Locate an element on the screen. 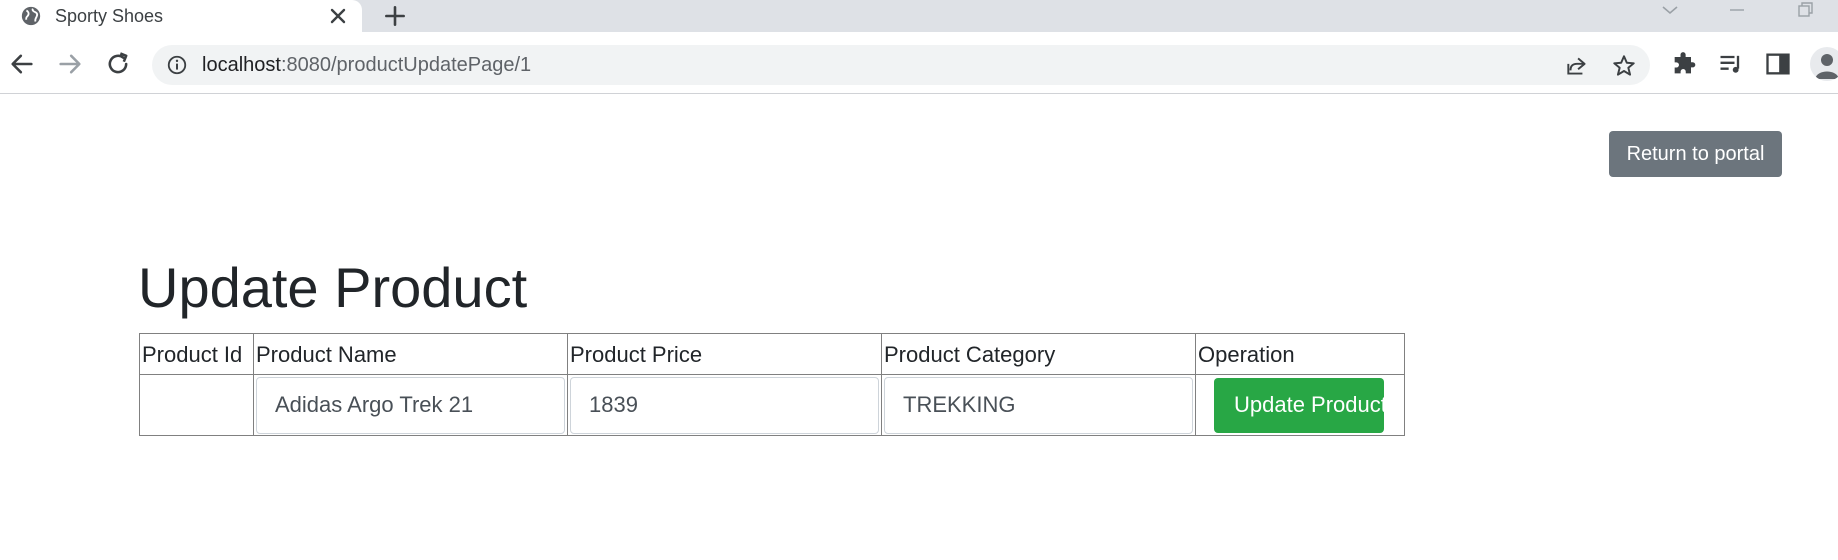 This screenshot has width=1838, height=560. extensions-puzzle-icon is located at coordinates (1684, 64).